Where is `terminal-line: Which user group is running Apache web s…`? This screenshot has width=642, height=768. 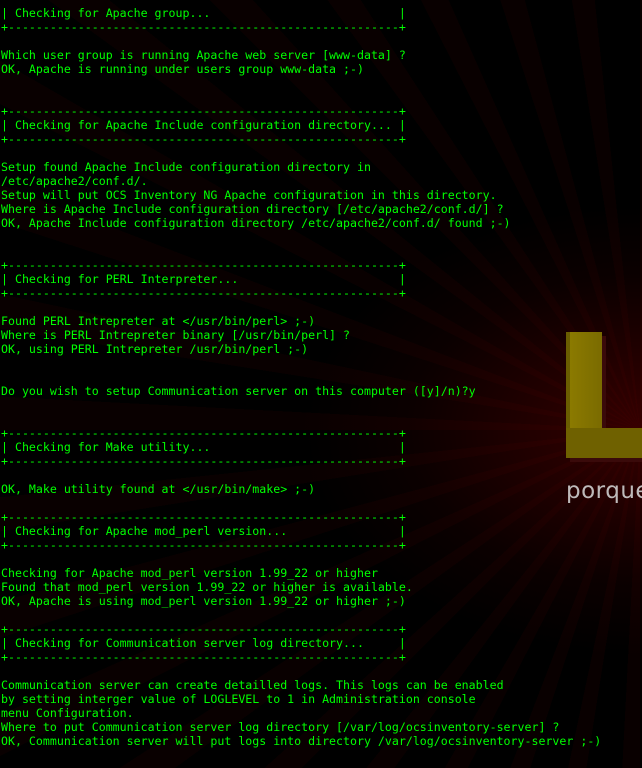 terminal-line: Which user group is running Apache web s… is located at coordinates (203, 55).